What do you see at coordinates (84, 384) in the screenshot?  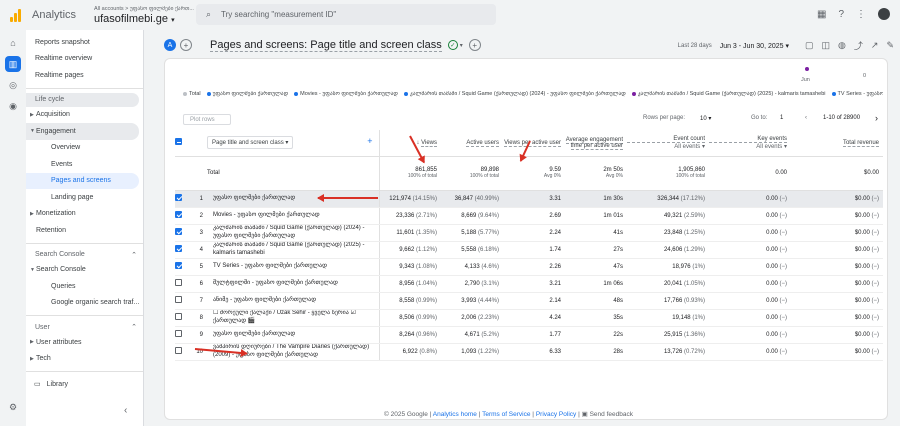 I see `sidebar-item-library: ▭ Library` at bounding box center [84, 384].